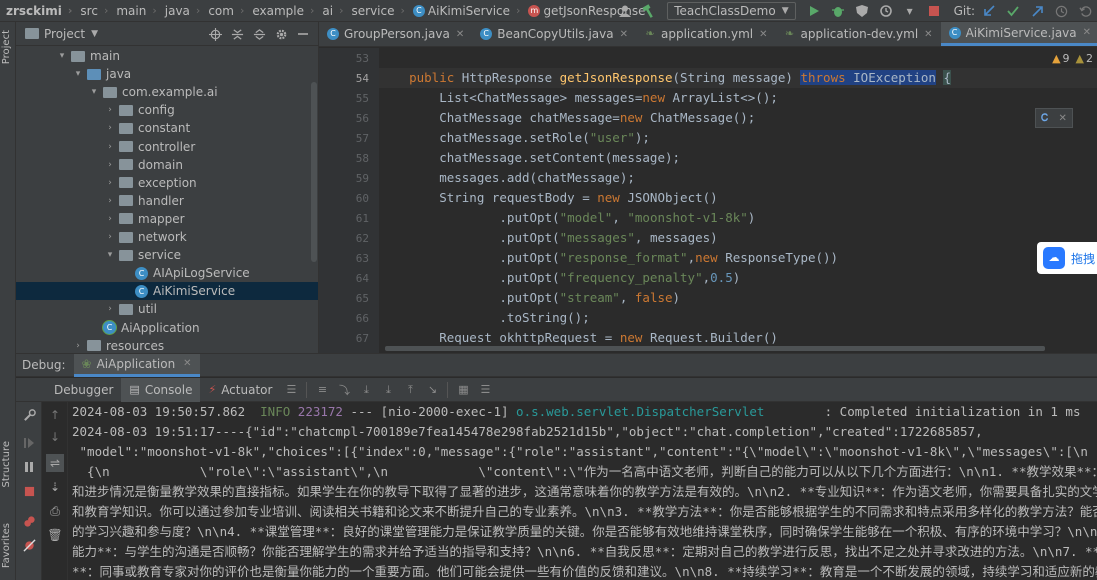  What do you see at coordinates (237, 34) in the screenshot?
I see `expand-all-icon` at bounding box center [237, 34].